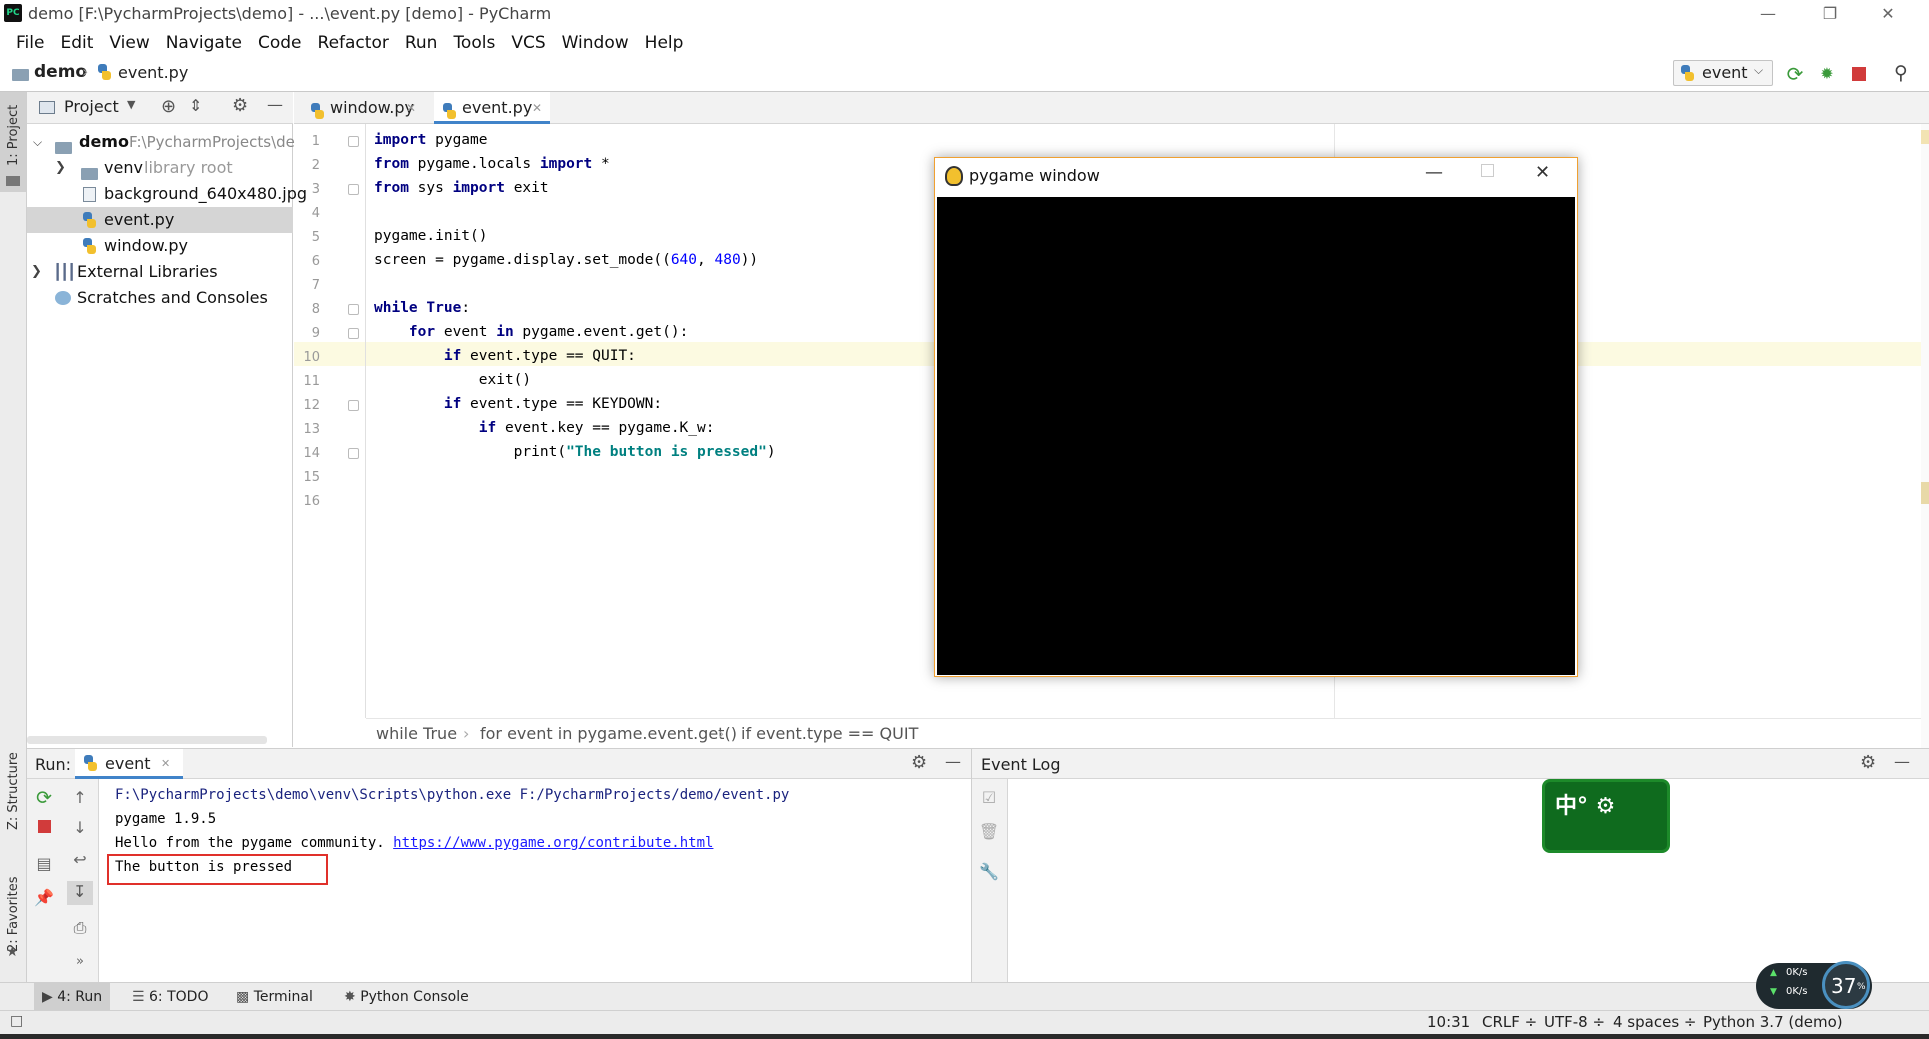 The image size is (1929, 1039). I want to click on caret-position: 10:31, so click(1448, 1022).